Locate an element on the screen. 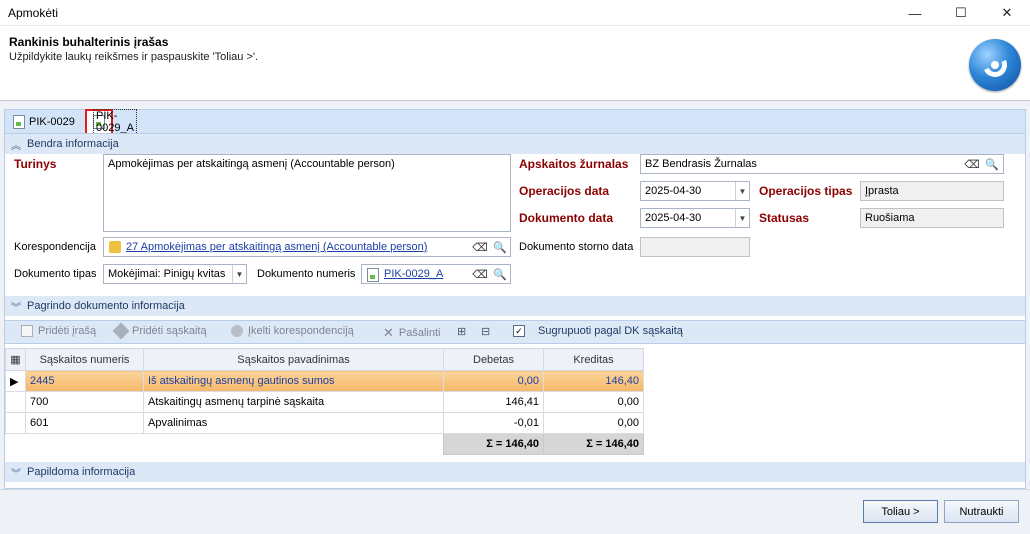  add-entry-button: Pridėti įrašą is located at coordinates (58, 331).